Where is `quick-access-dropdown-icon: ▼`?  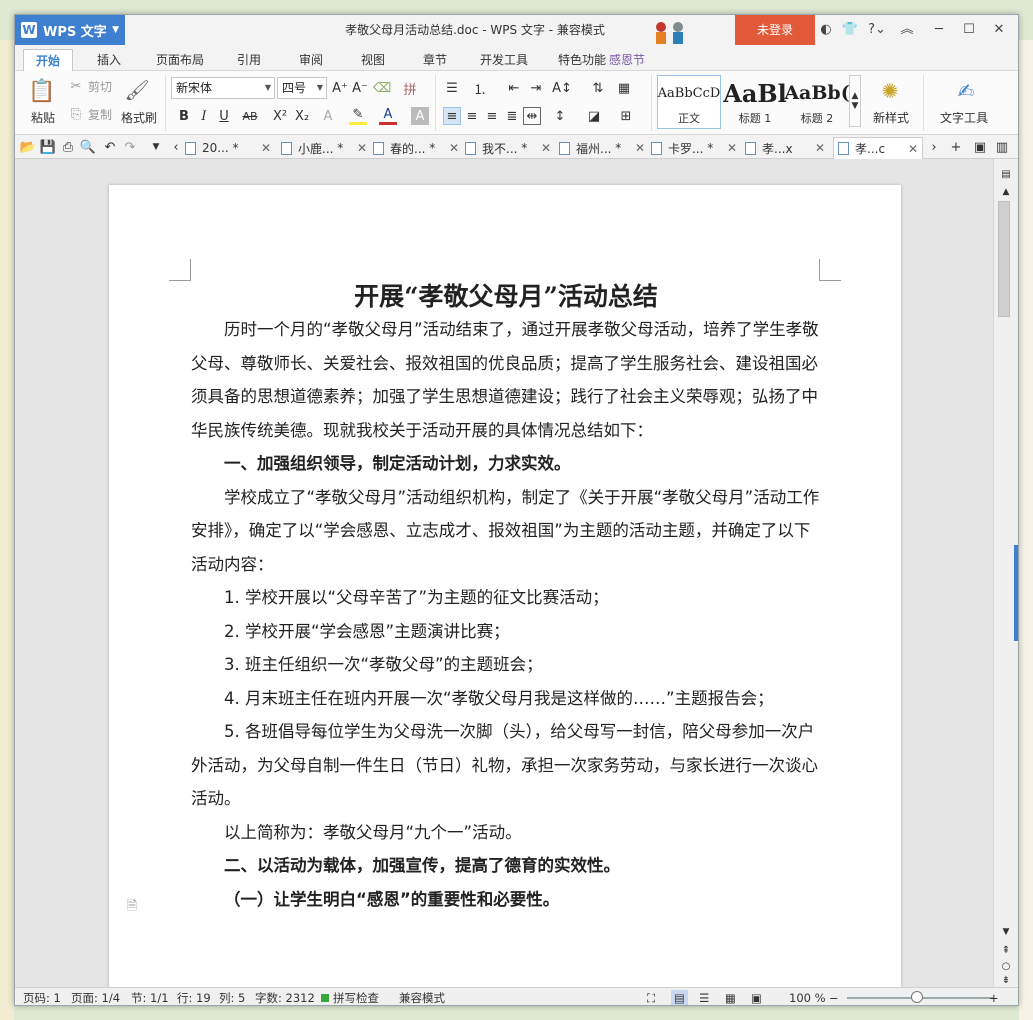 quick-access-dropdown-icon: ▼ is located at coordinates (156, 147).